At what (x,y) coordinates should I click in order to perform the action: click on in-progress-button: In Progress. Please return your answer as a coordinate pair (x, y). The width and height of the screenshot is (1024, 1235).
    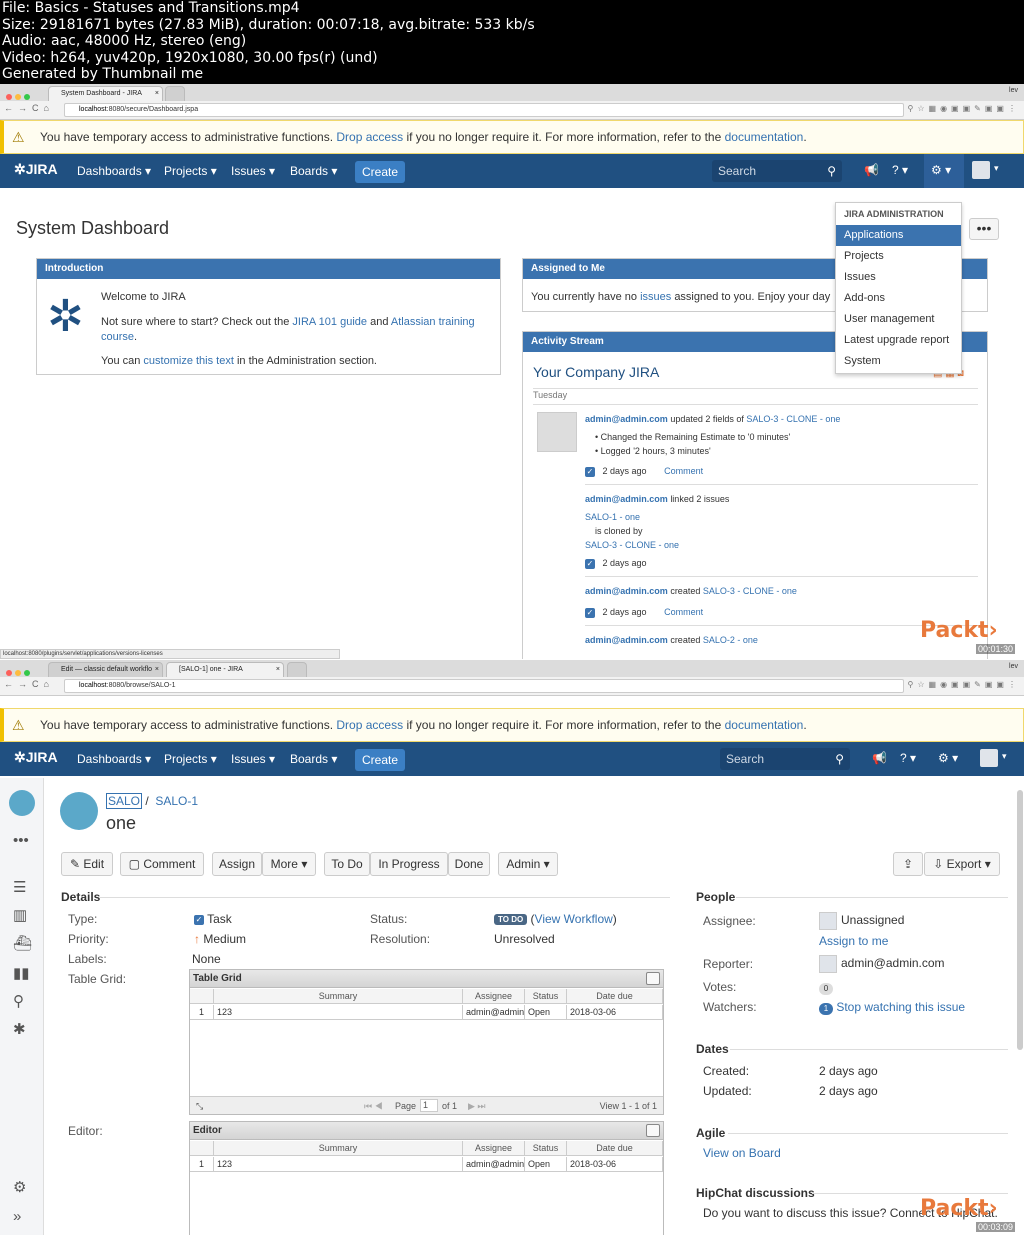
    Looking at the image, I should click on (409, 864).